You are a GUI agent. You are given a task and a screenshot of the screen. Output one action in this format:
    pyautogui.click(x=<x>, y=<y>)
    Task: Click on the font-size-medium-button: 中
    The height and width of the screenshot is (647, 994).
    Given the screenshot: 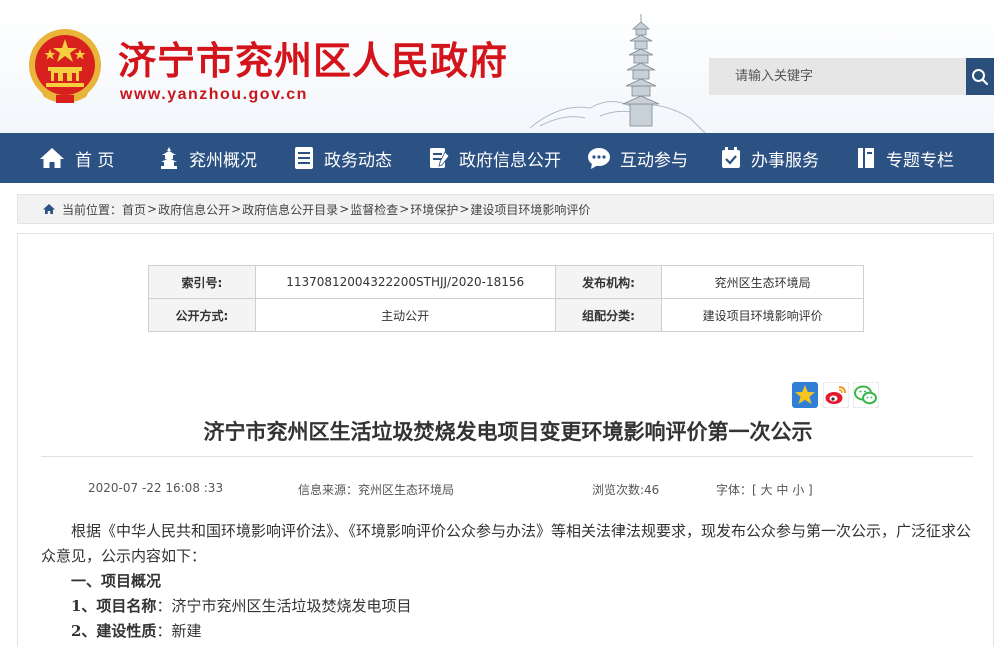 What is the action you would take?
    pyautogui.click(x=782, y=490)
    